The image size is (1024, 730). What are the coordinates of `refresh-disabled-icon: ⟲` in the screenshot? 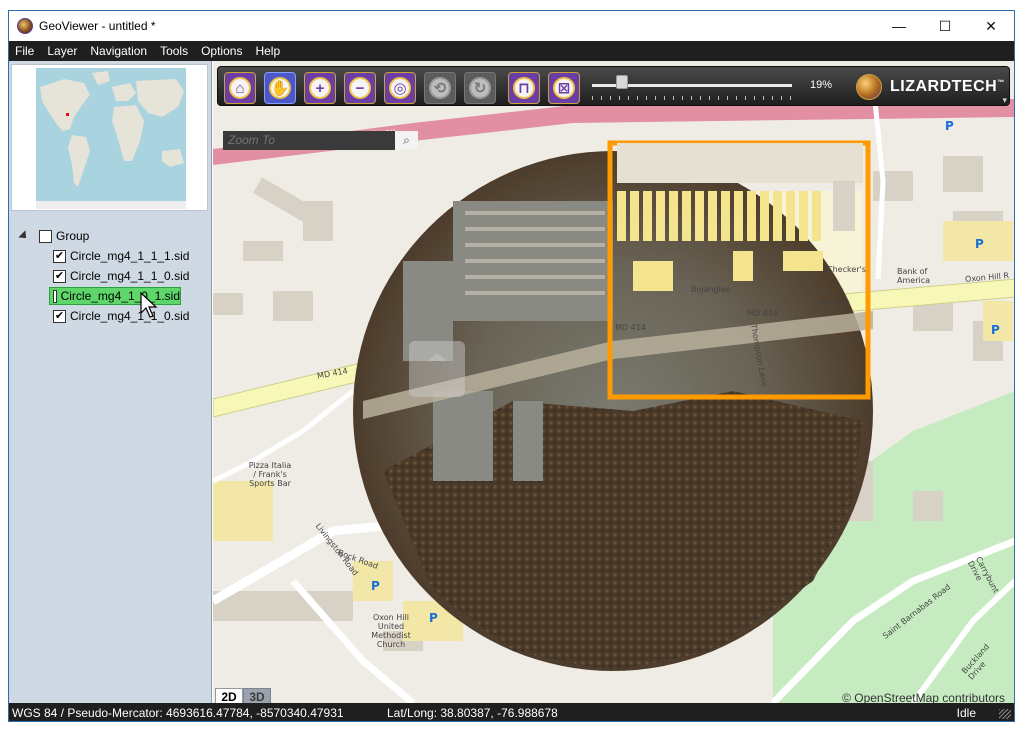 It's located at (440, 88).